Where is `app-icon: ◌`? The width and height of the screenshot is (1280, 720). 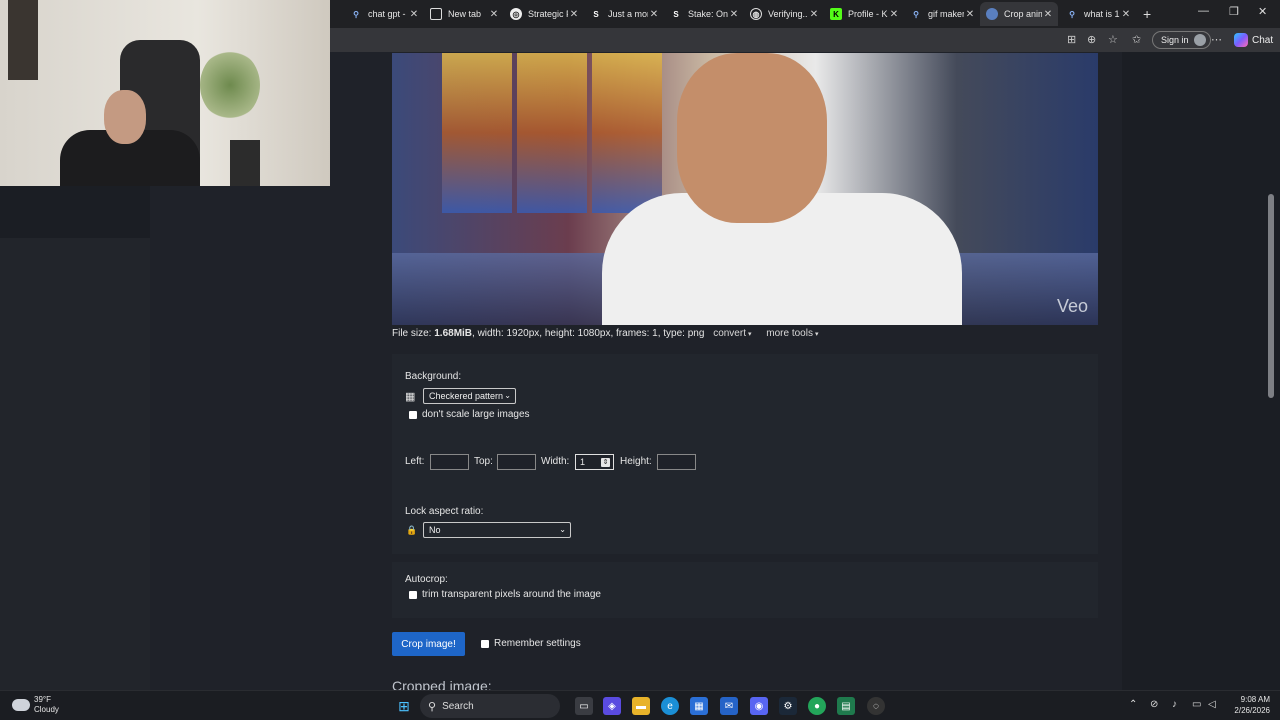 app-icon: ◌ is located at coordinates (876, 706).